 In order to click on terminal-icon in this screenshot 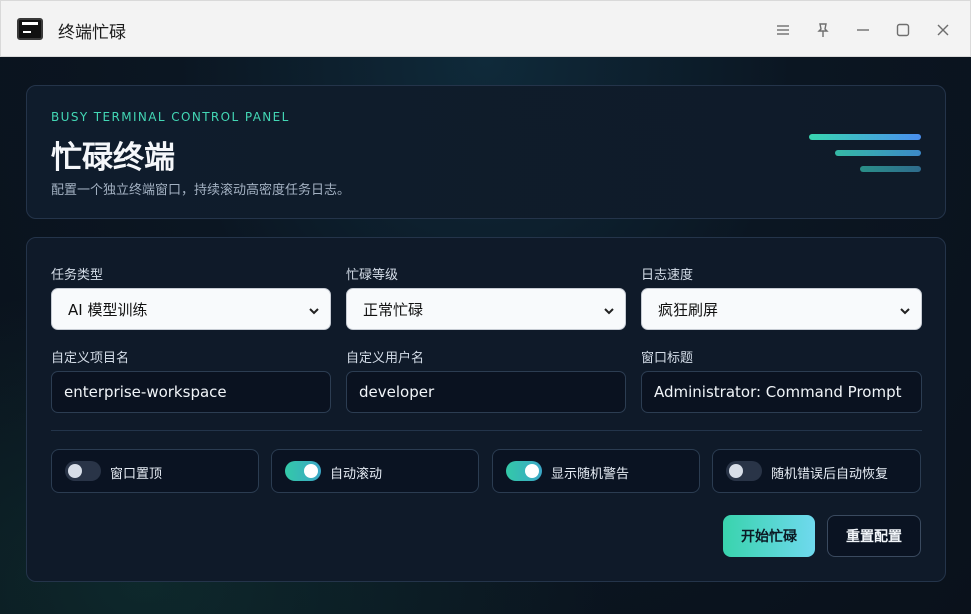, I will do `click(30, 29)`.